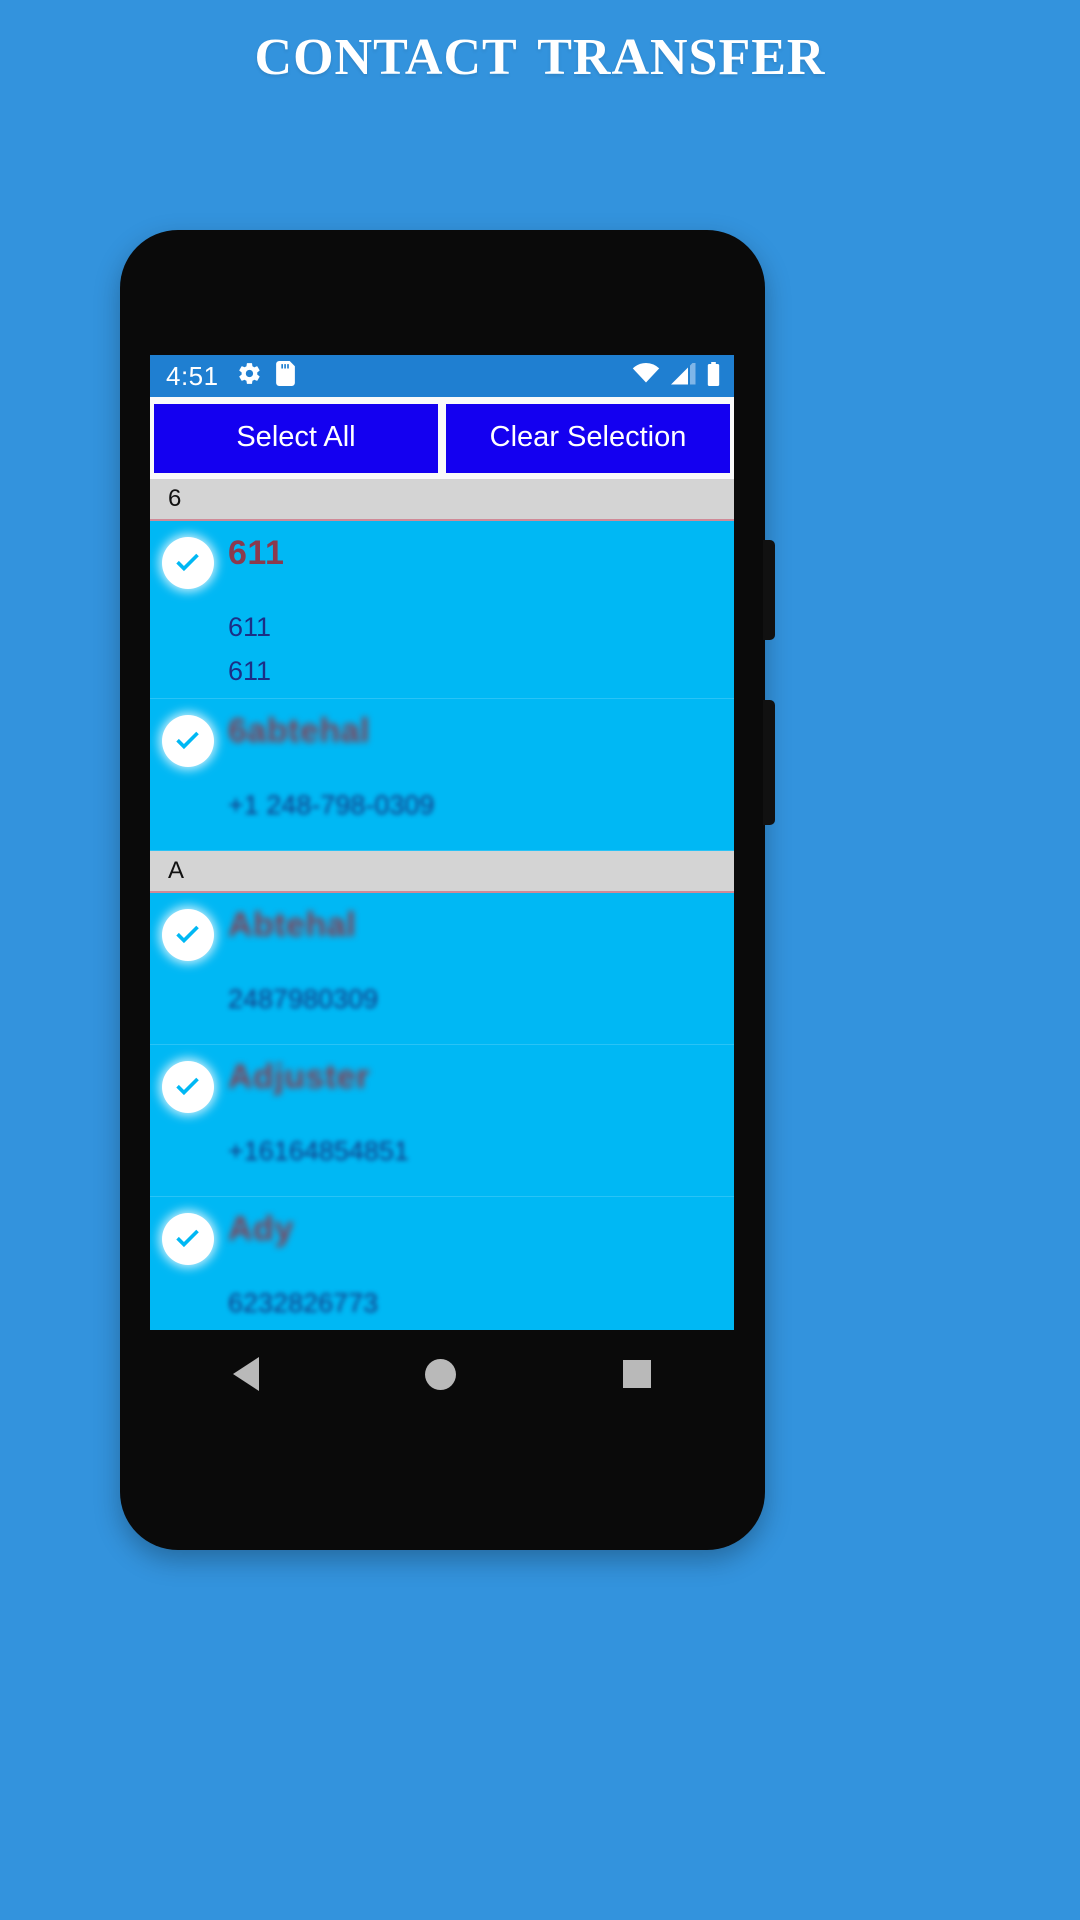 This screenshot has height=1920, width=1080. Describe the element at coordinates (285, 376) in the screenshot. I see `sd-card-icon` at that location.